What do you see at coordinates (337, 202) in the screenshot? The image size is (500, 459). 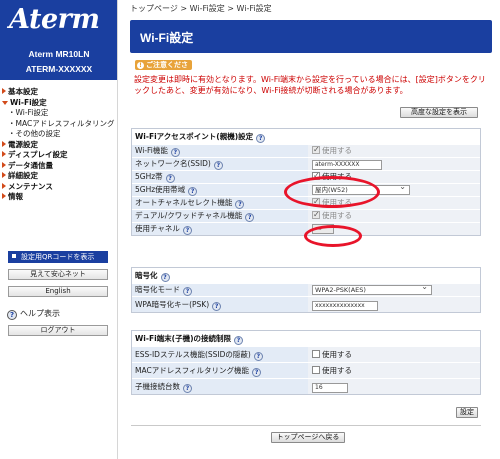 I see `auto-channel-value: 使用する` at bounding box center [337, 202].